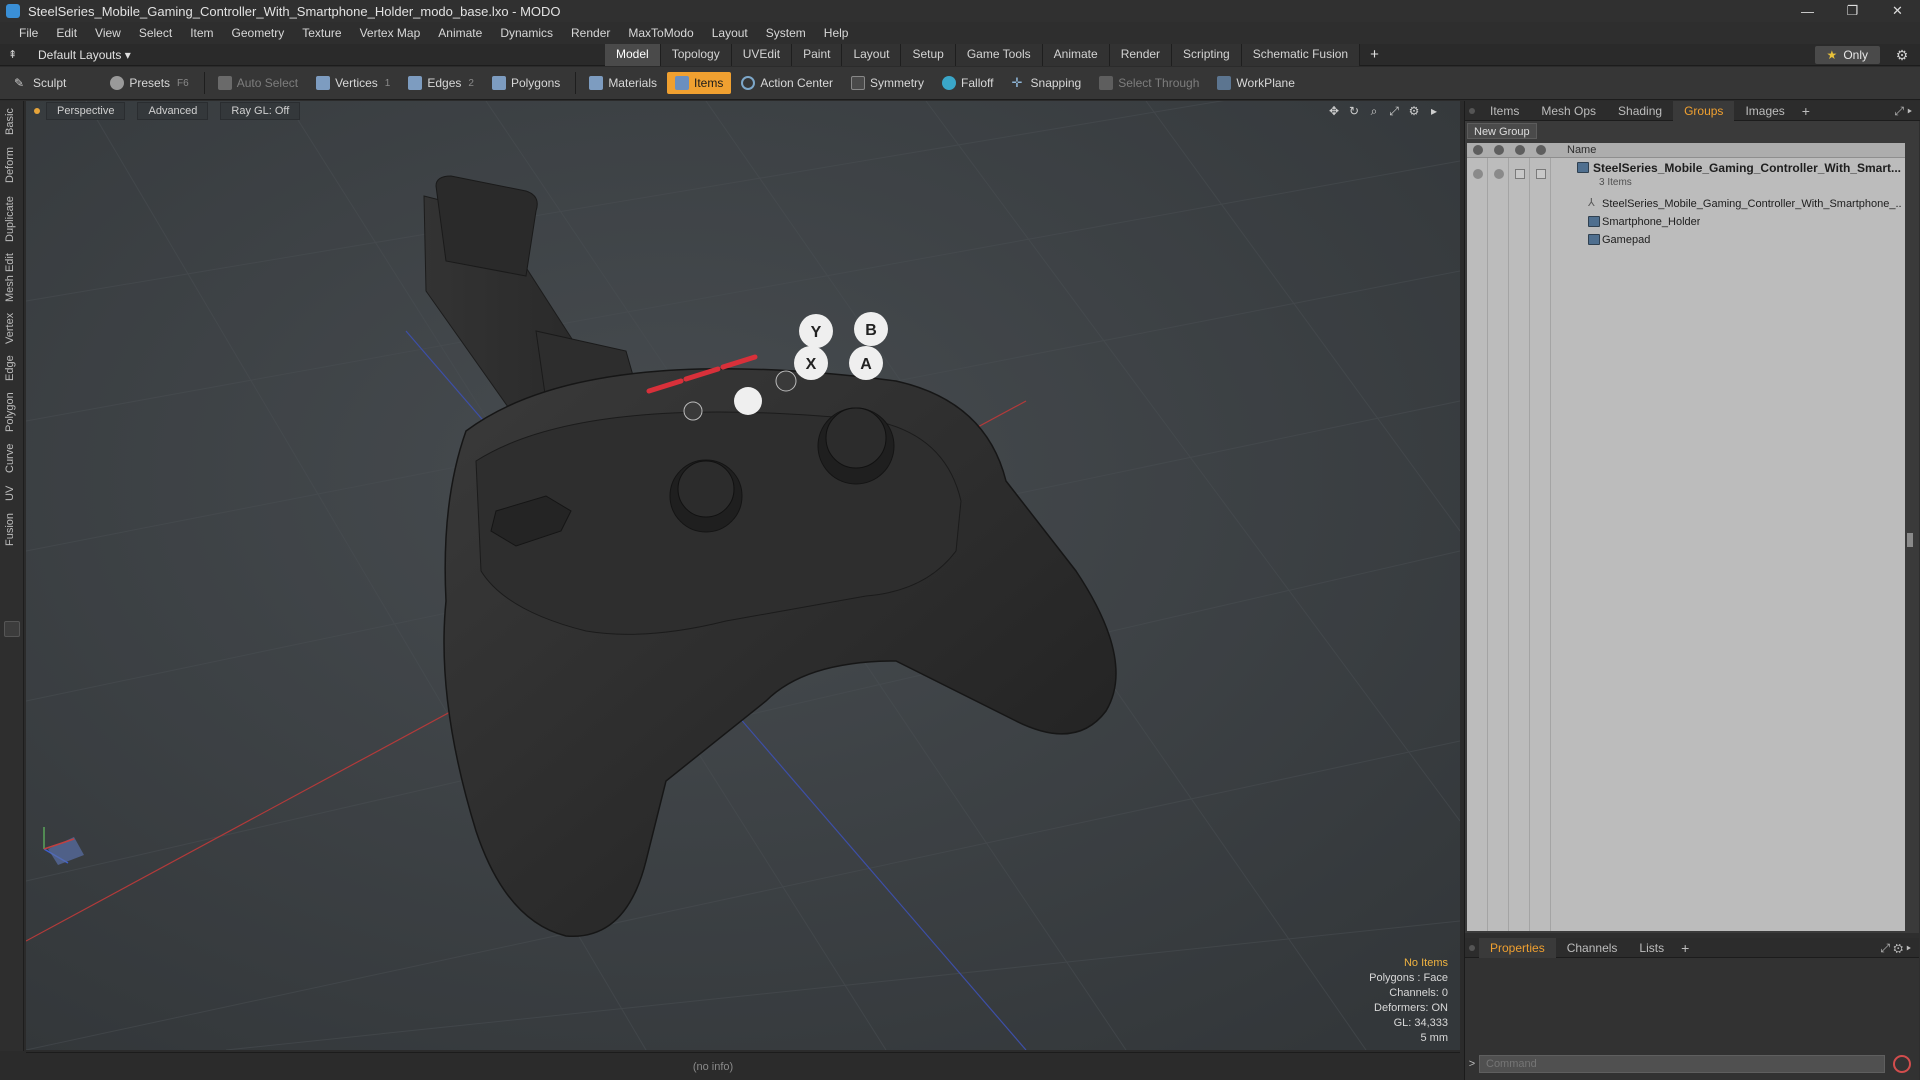 Image resolution: width=1920 pixels, height=1080 pixels. What do you see at coordinates (12, 412) in the screenshot?
I see `vtab-polygon: Polygon` at bounding box center [12, 412].